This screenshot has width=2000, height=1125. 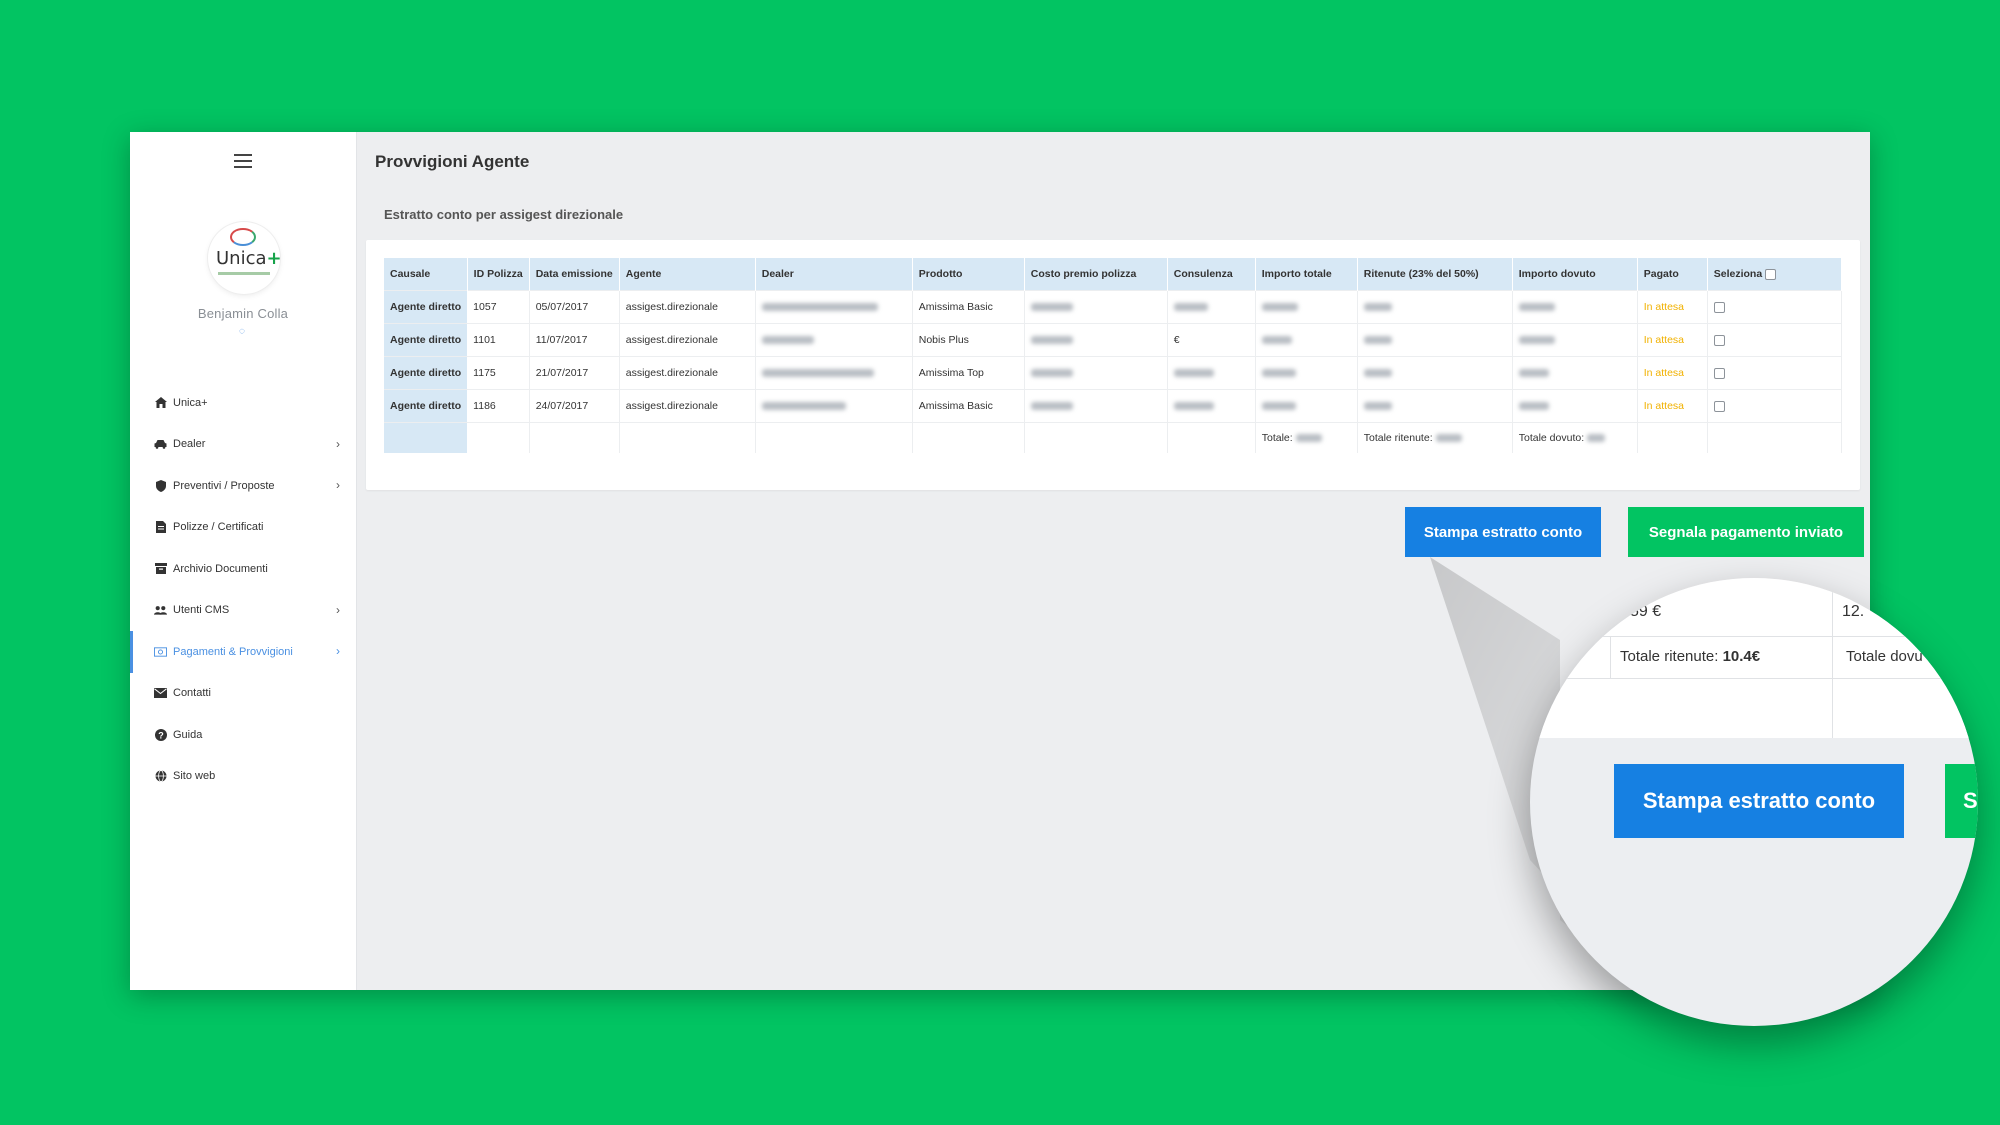 What do you see at coordinates (1754, 636) in the screenshot?
I see `zoom-row-divider` at bounding box center [1754, 636].